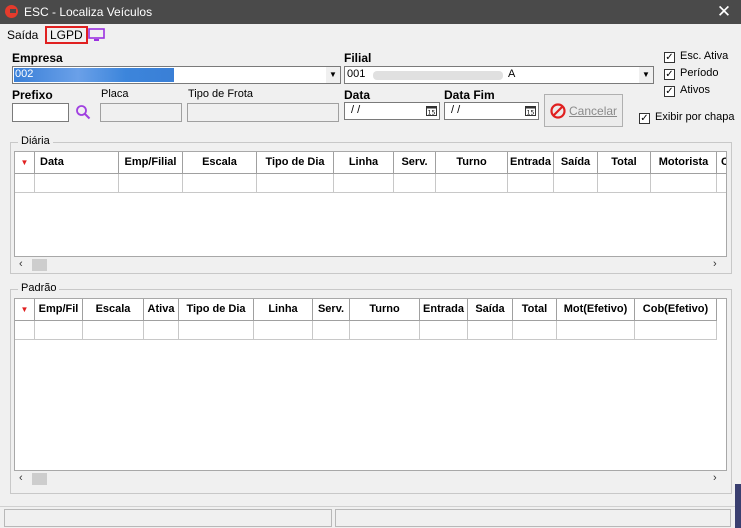 Image resolution: width=741 pixels, height=528 pixels. What do you see at coordinates (512, 74) in the screenshot?
I see `filial-suffix: A` at bounding box center [512, 74].